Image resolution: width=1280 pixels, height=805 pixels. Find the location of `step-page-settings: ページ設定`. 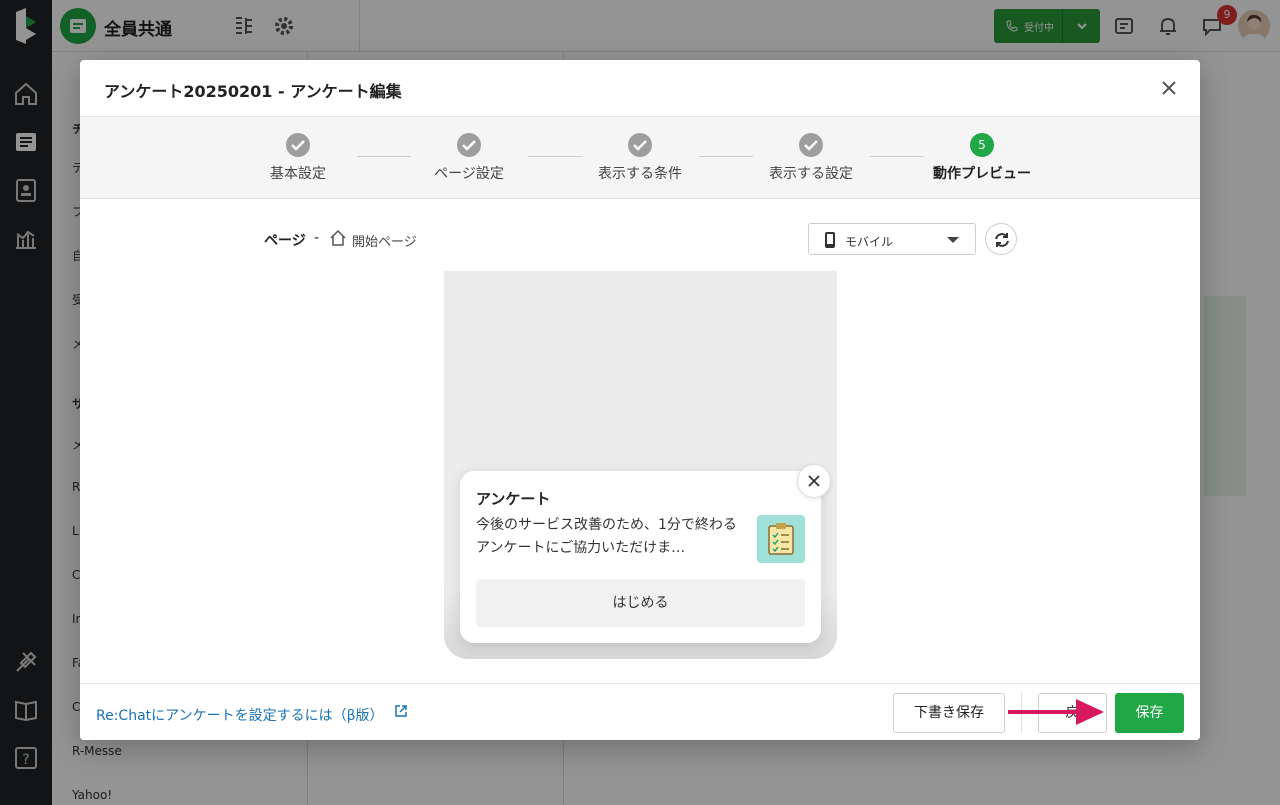

step-page-settings: ページ設定 is located at coordinates (469, 158).